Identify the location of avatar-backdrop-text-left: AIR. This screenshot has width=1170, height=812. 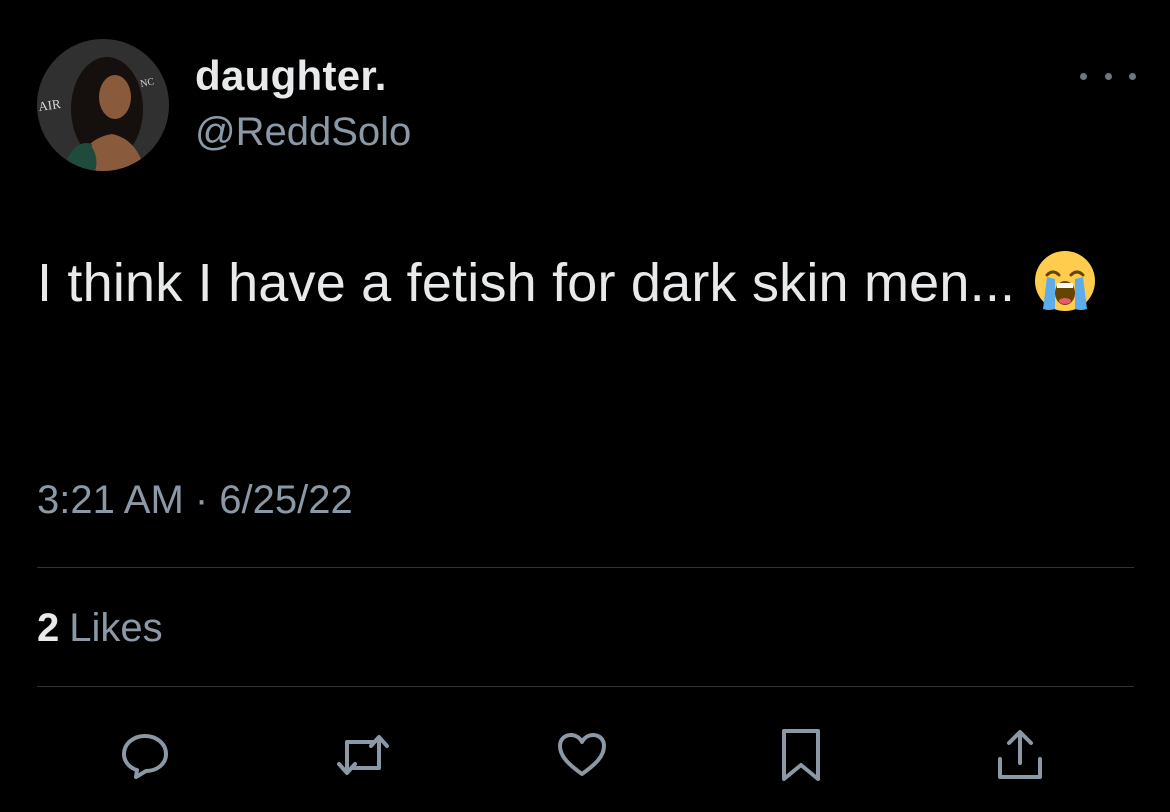
(49, 105).